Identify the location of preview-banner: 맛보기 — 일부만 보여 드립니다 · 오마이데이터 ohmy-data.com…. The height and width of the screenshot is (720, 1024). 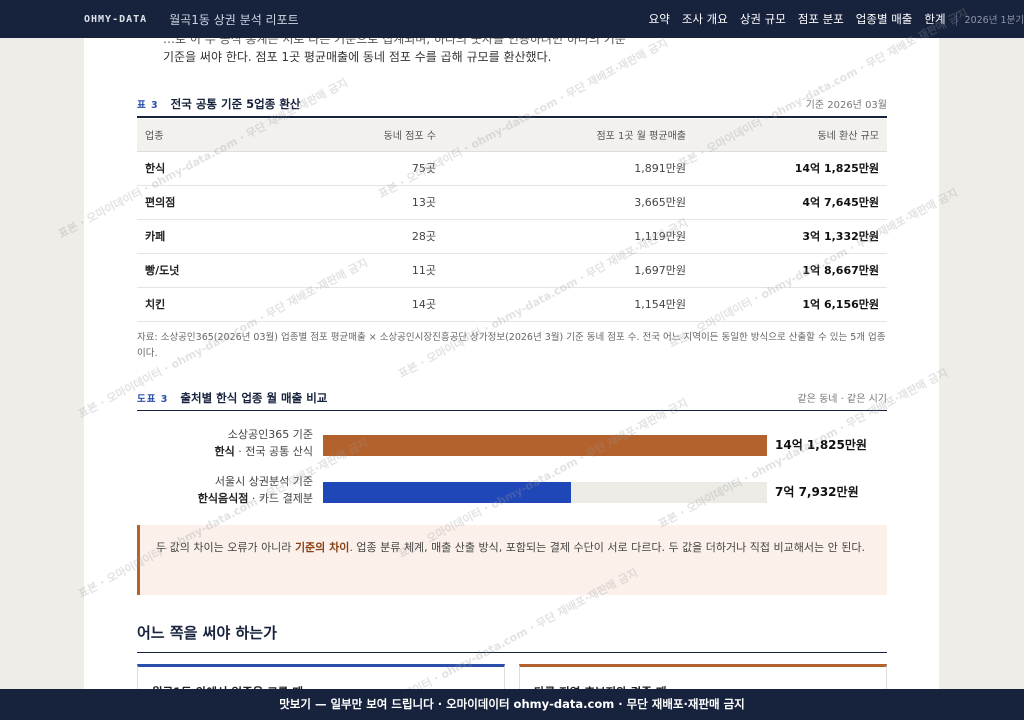
(512, 704).